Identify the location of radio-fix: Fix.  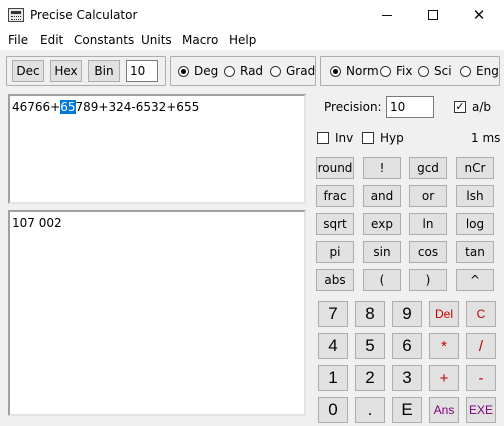
(396, 71).